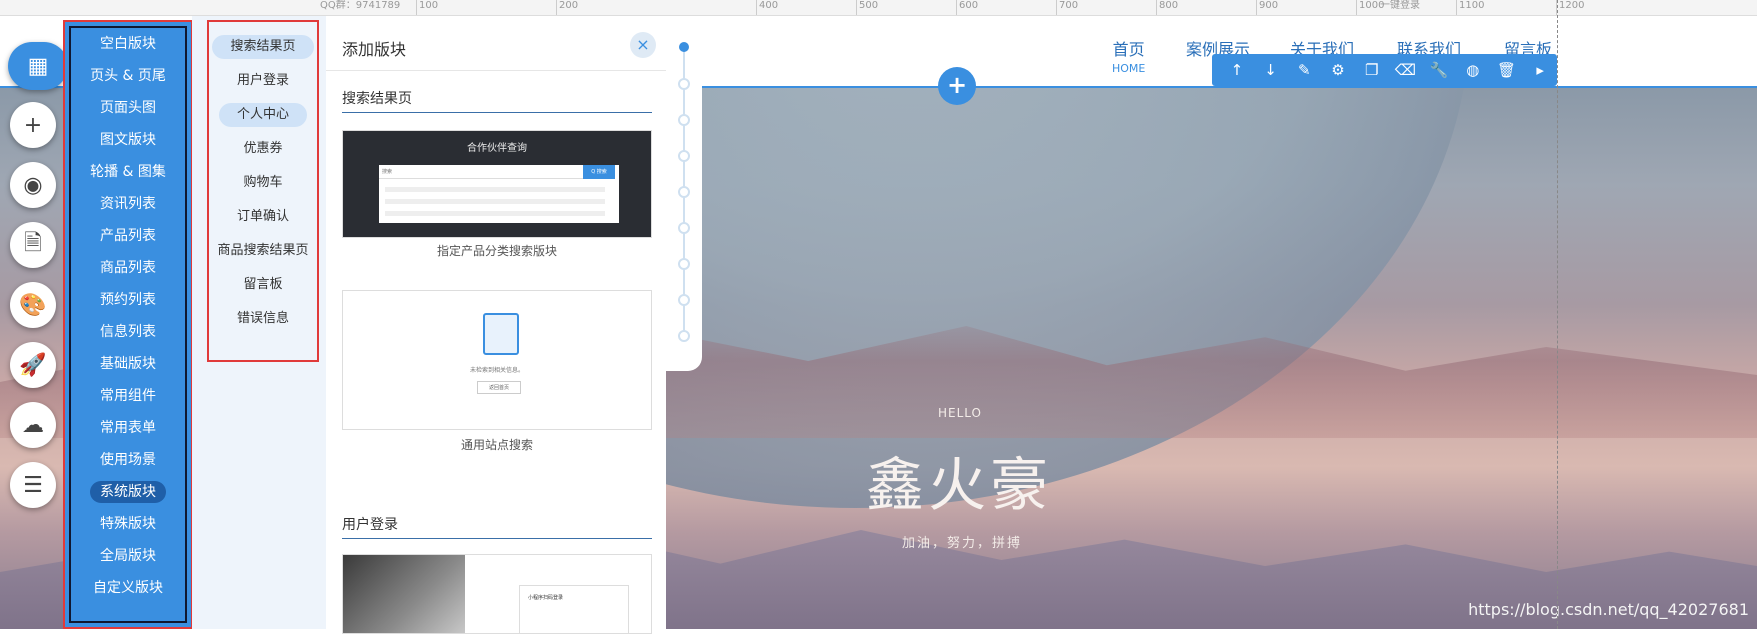 Image resolution: width=1757 pixels, height=634 pixels. Describe the element at coordinates (599, 172) in the screenshot. I see `preview-search-button: Q 搜索` at that location.